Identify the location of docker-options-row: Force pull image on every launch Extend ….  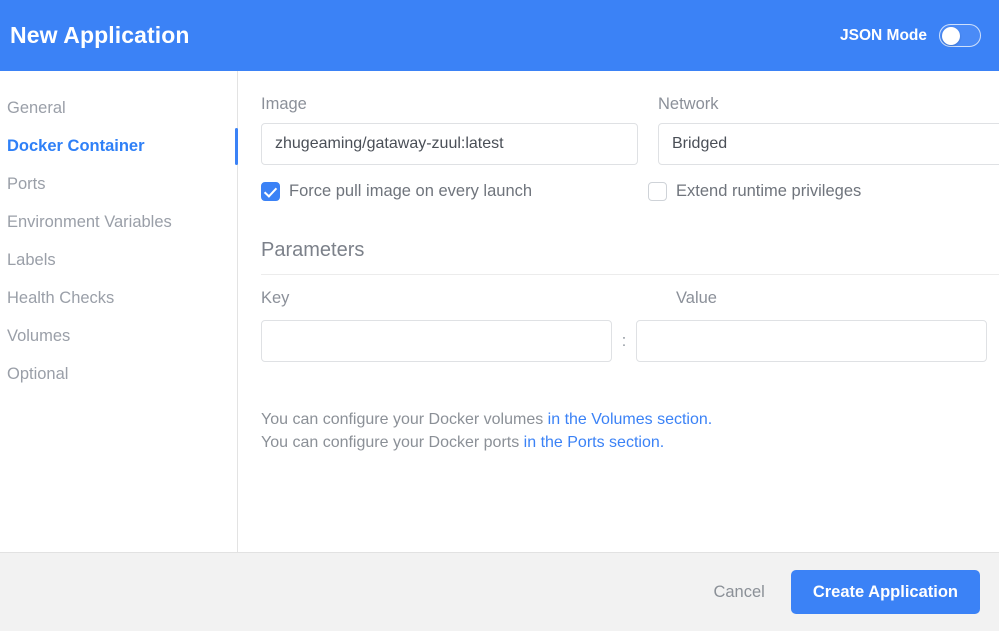
(630, 191).